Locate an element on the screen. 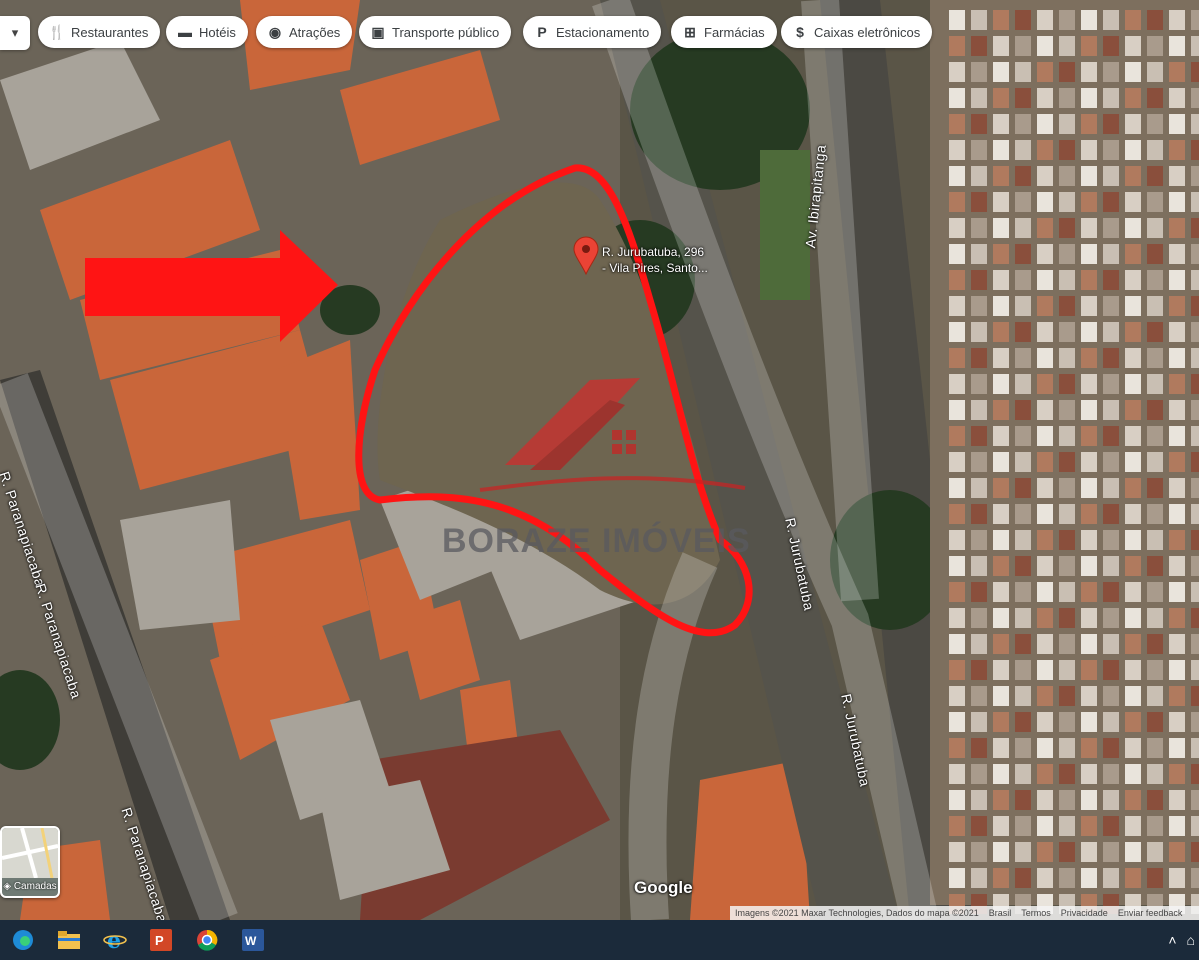  powerpoint-icon: P is located at coordinates (161, 940).